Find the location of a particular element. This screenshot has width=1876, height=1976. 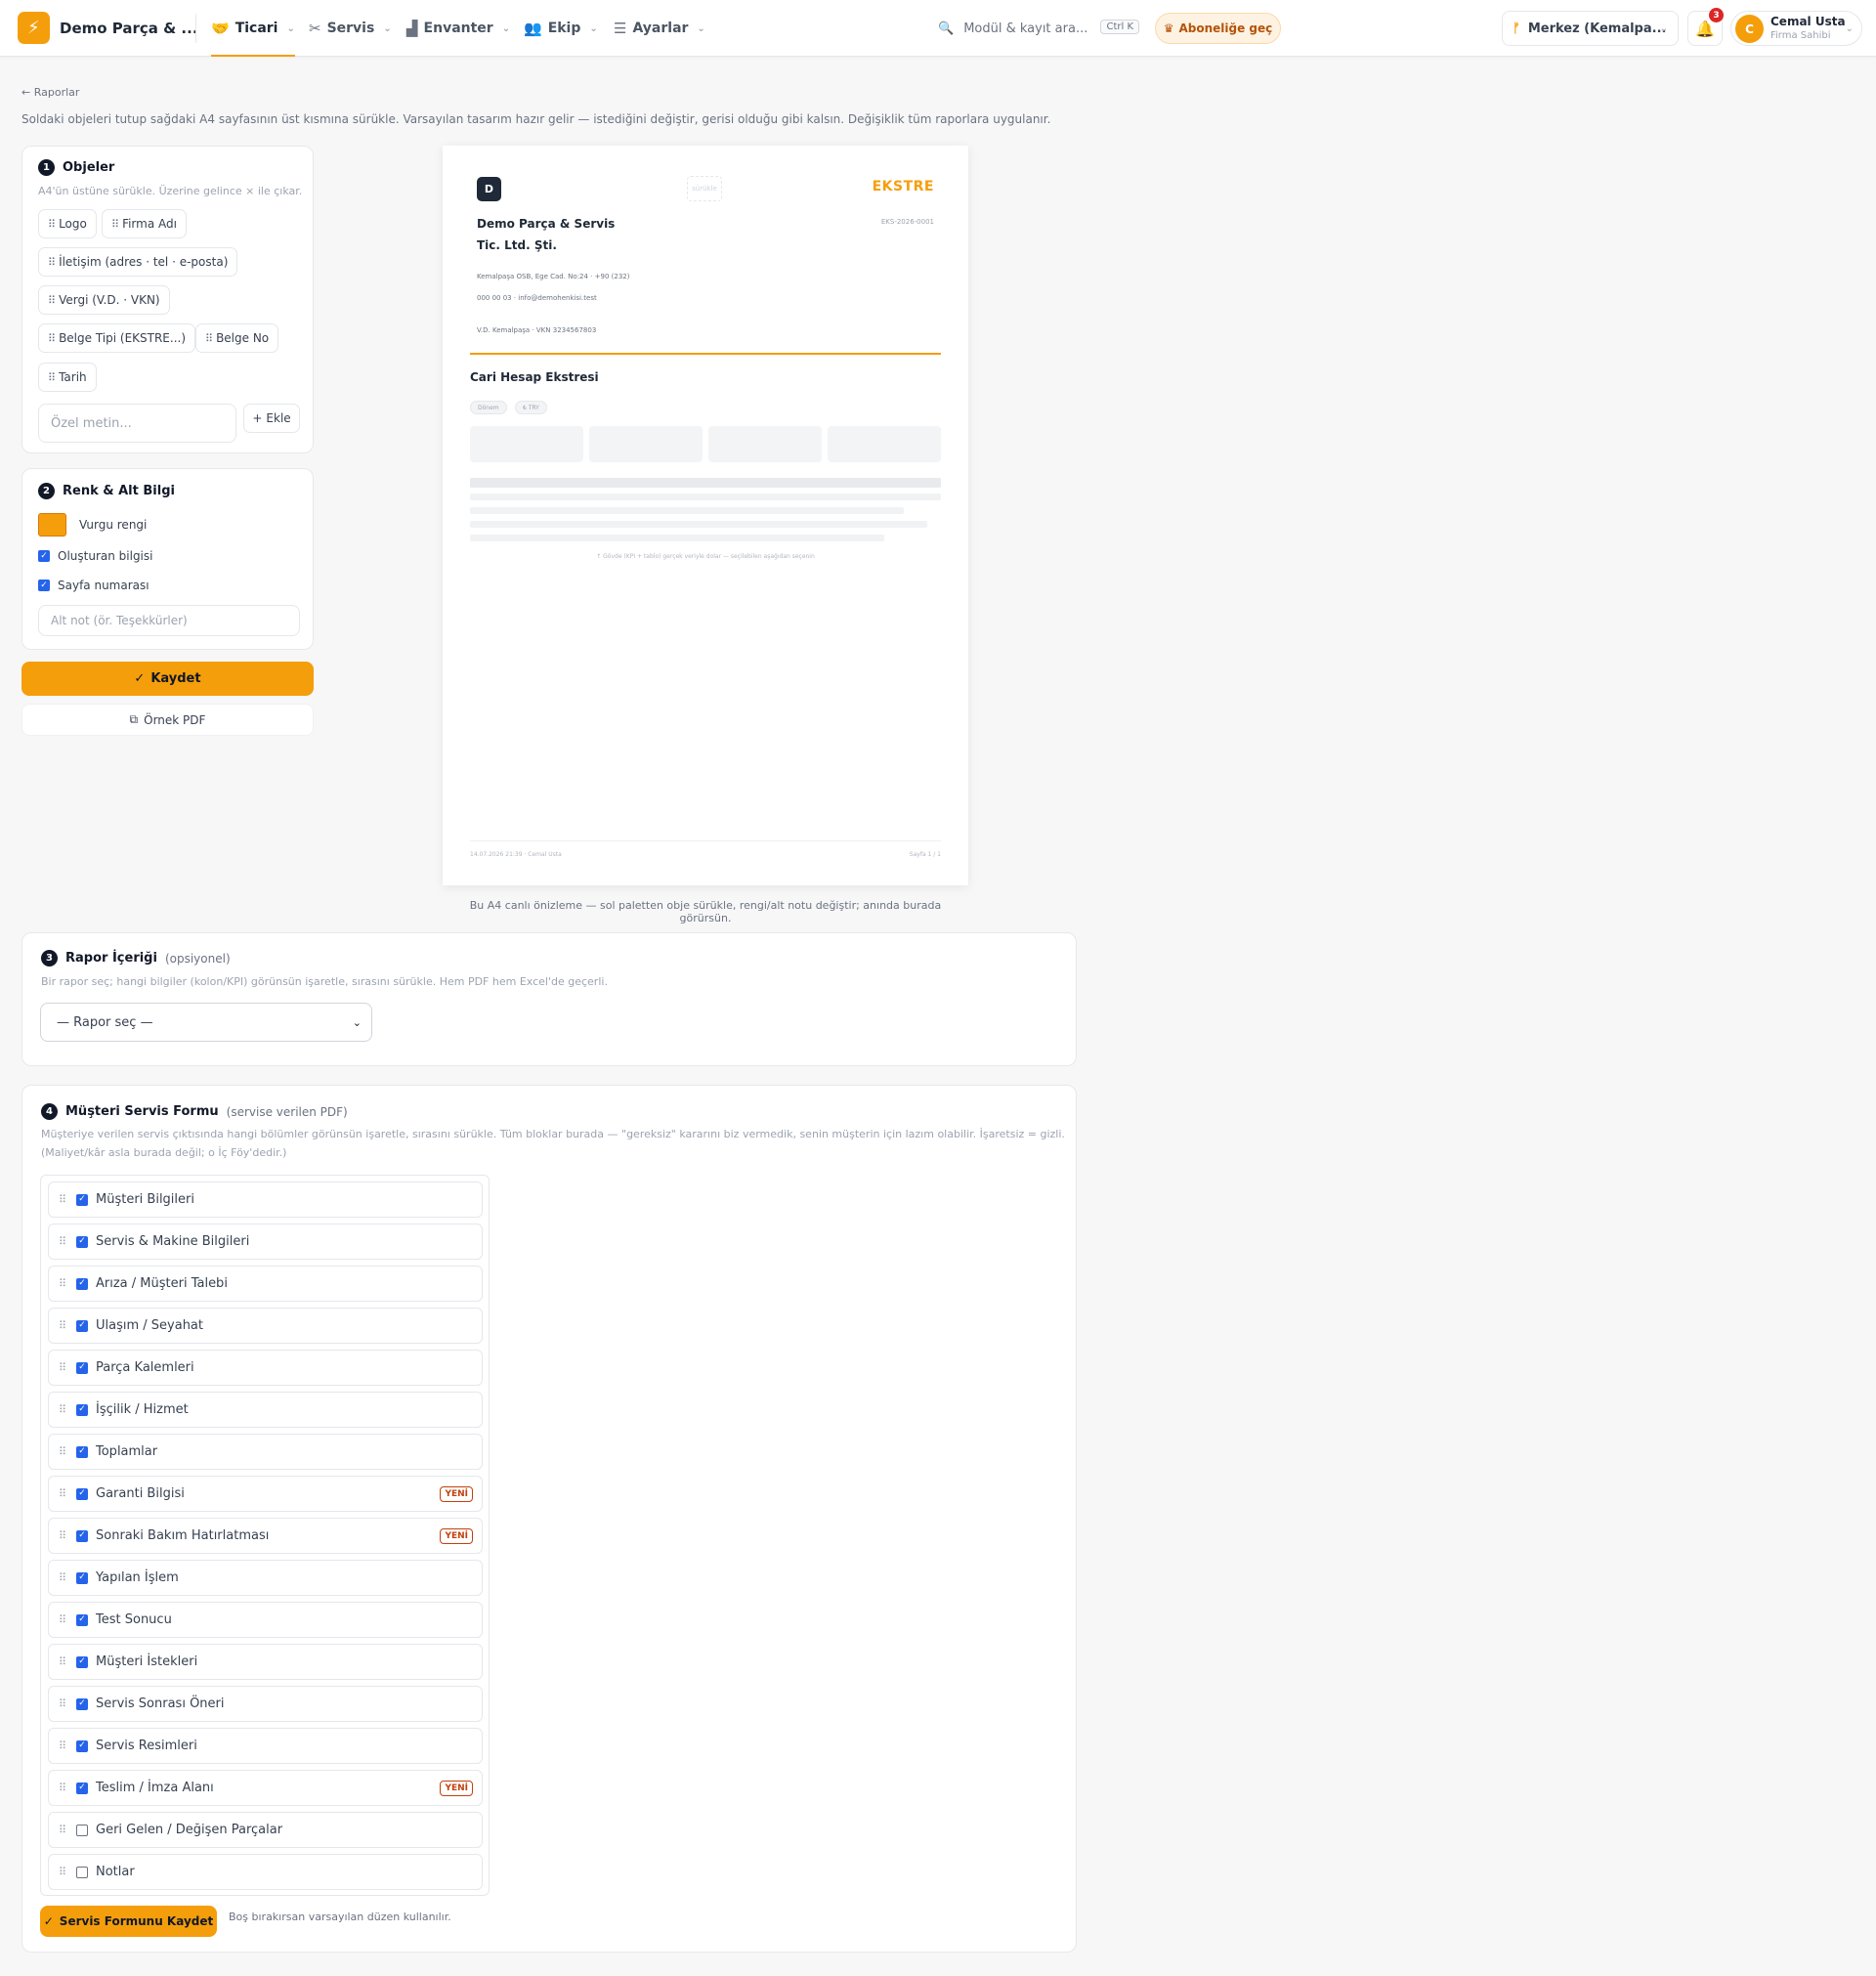

list-item: ⠿ ✓ Yapılan İşlem is located at coordinates (265, 1578).